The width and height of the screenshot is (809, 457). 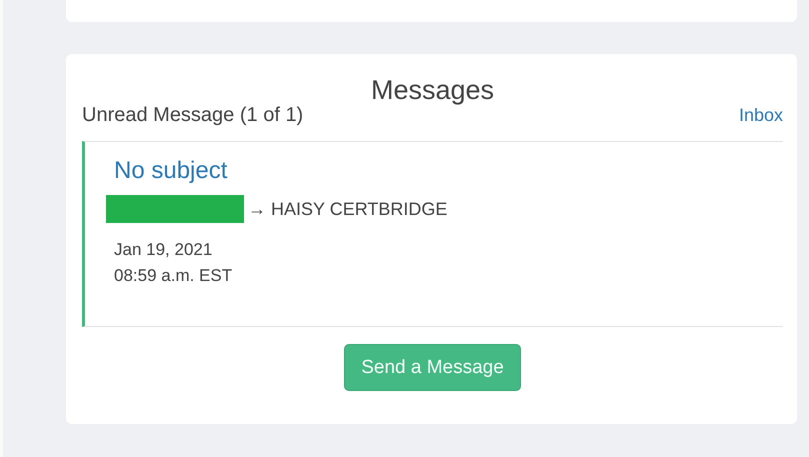 What do you see at coordinates (348, 209) in the screenshot?
I see `message-recipient: → HAISY CERTBRIDGE` at bounding box center [348, 209].